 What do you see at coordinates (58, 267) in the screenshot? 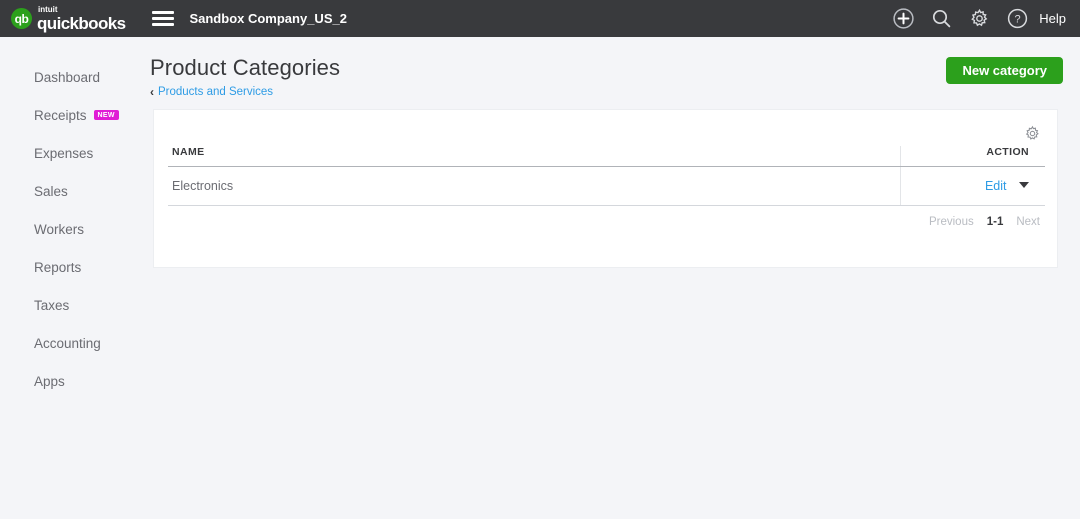
I see `sidebar-item-label: Reports` at bounding box center [58, 267].